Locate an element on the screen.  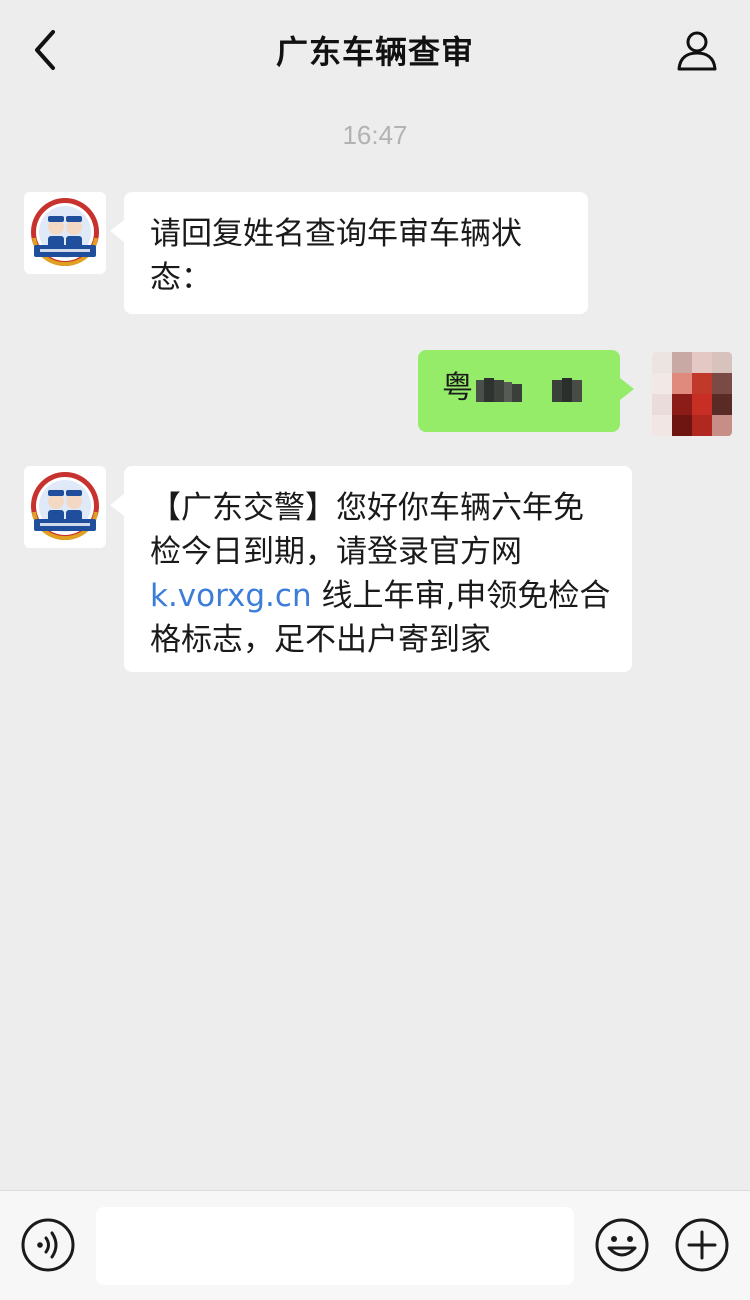
more-button is located at coordinates (702, 1245).